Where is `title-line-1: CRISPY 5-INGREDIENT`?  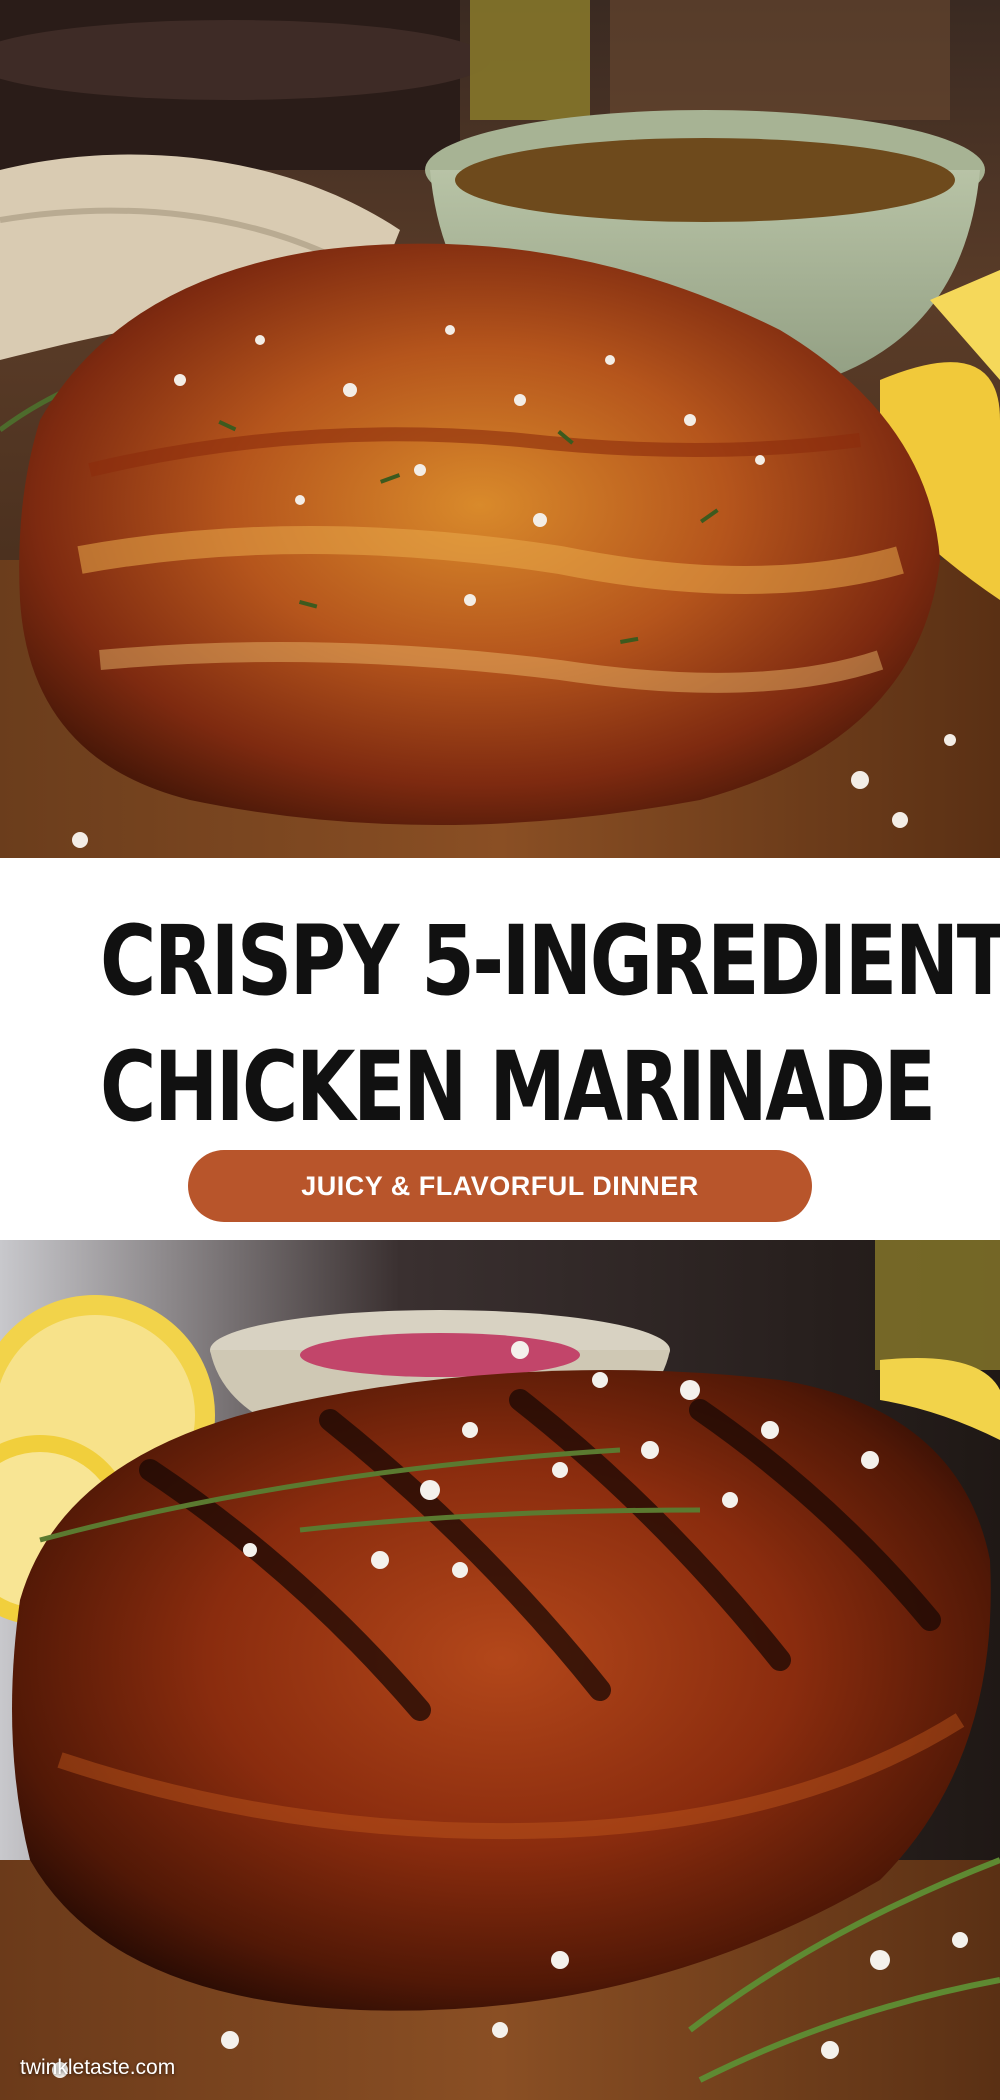 title-line-1: CRISPY 5-INGREDIENT is located at coordinates (550, 961).